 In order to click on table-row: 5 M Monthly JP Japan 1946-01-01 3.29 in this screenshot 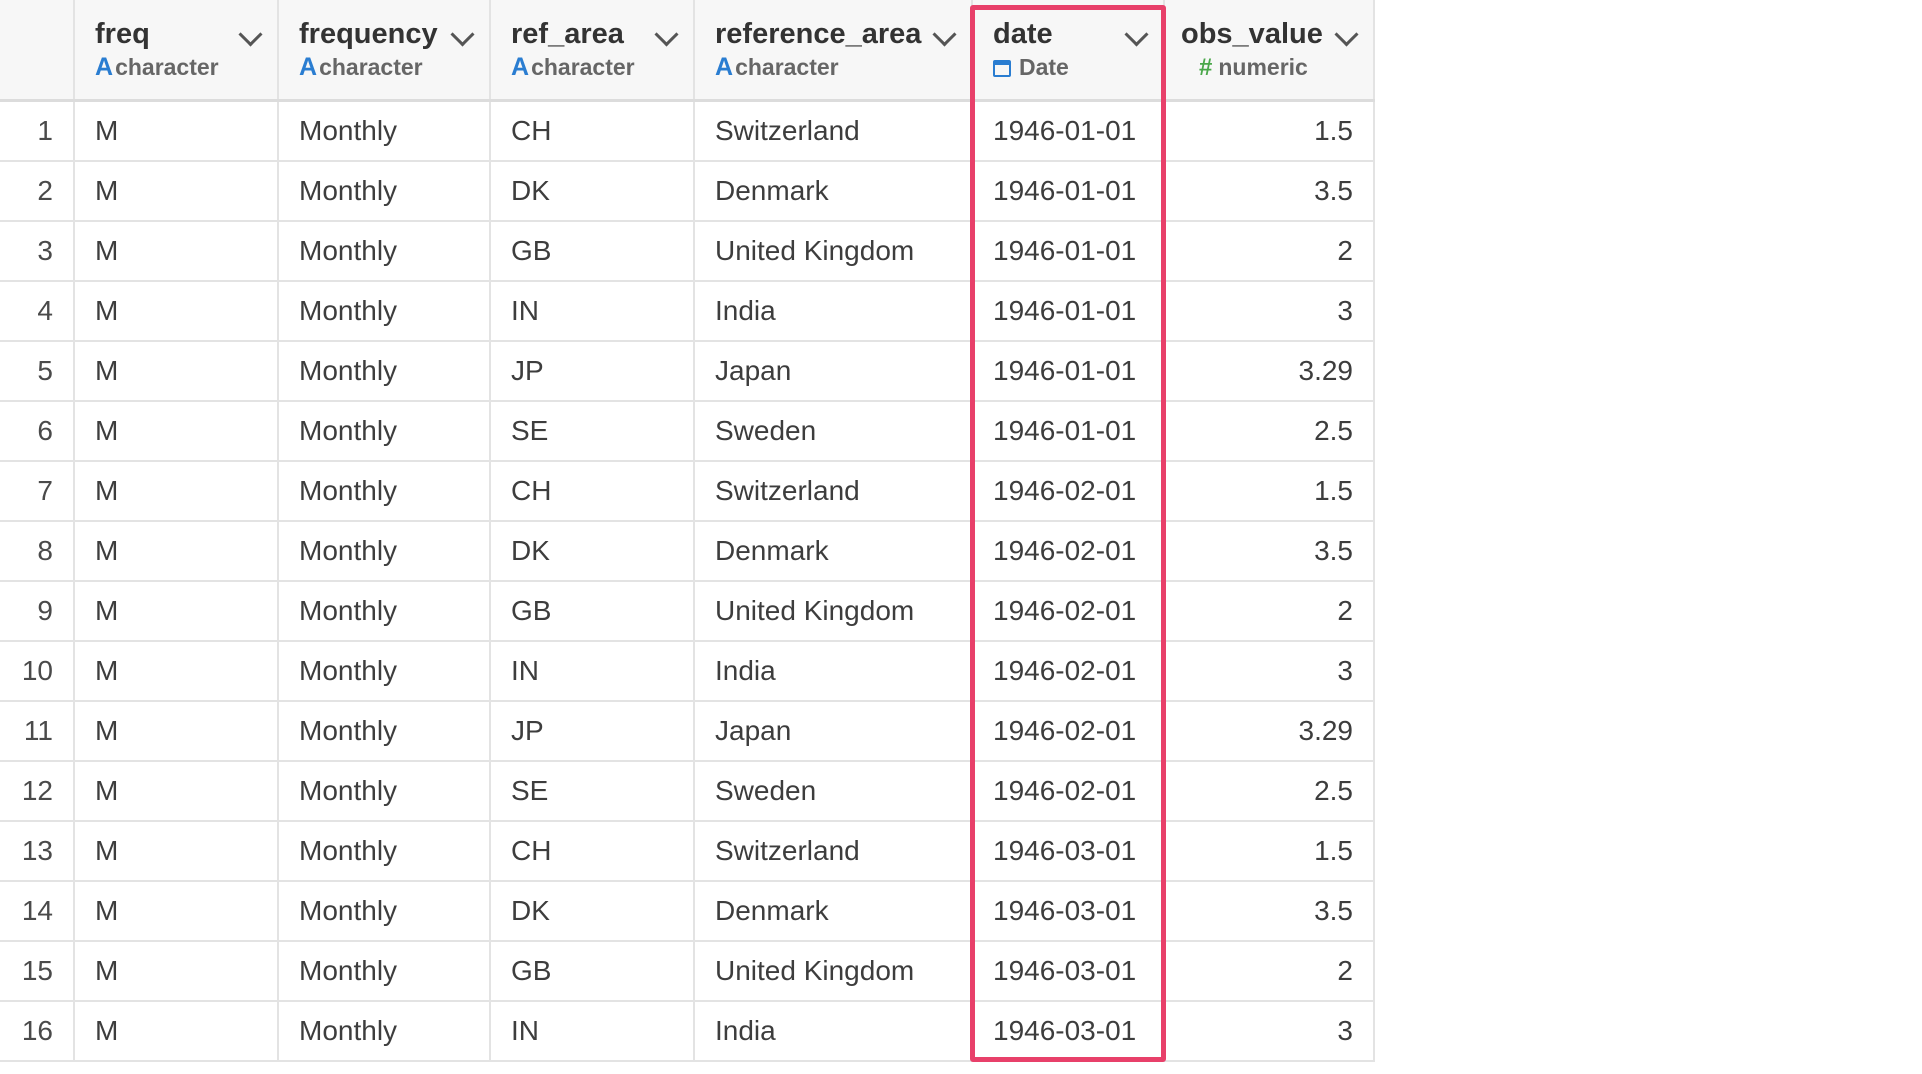, I will do `click(687, 371)`.